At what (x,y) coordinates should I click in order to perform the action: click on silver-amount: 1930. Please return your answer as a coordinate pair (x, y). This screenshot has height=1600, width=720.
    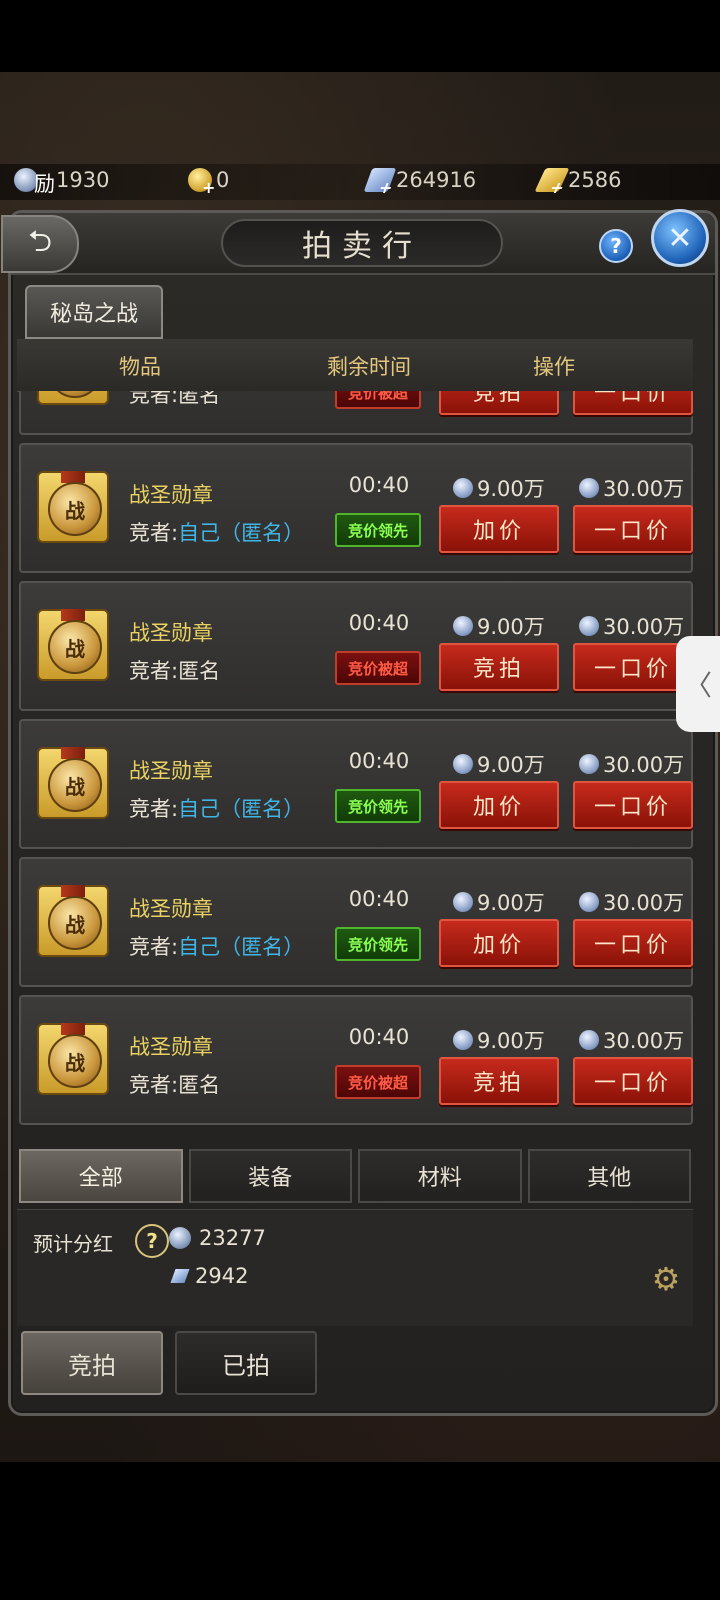
    Looking at the image, I should click on (83, 180).